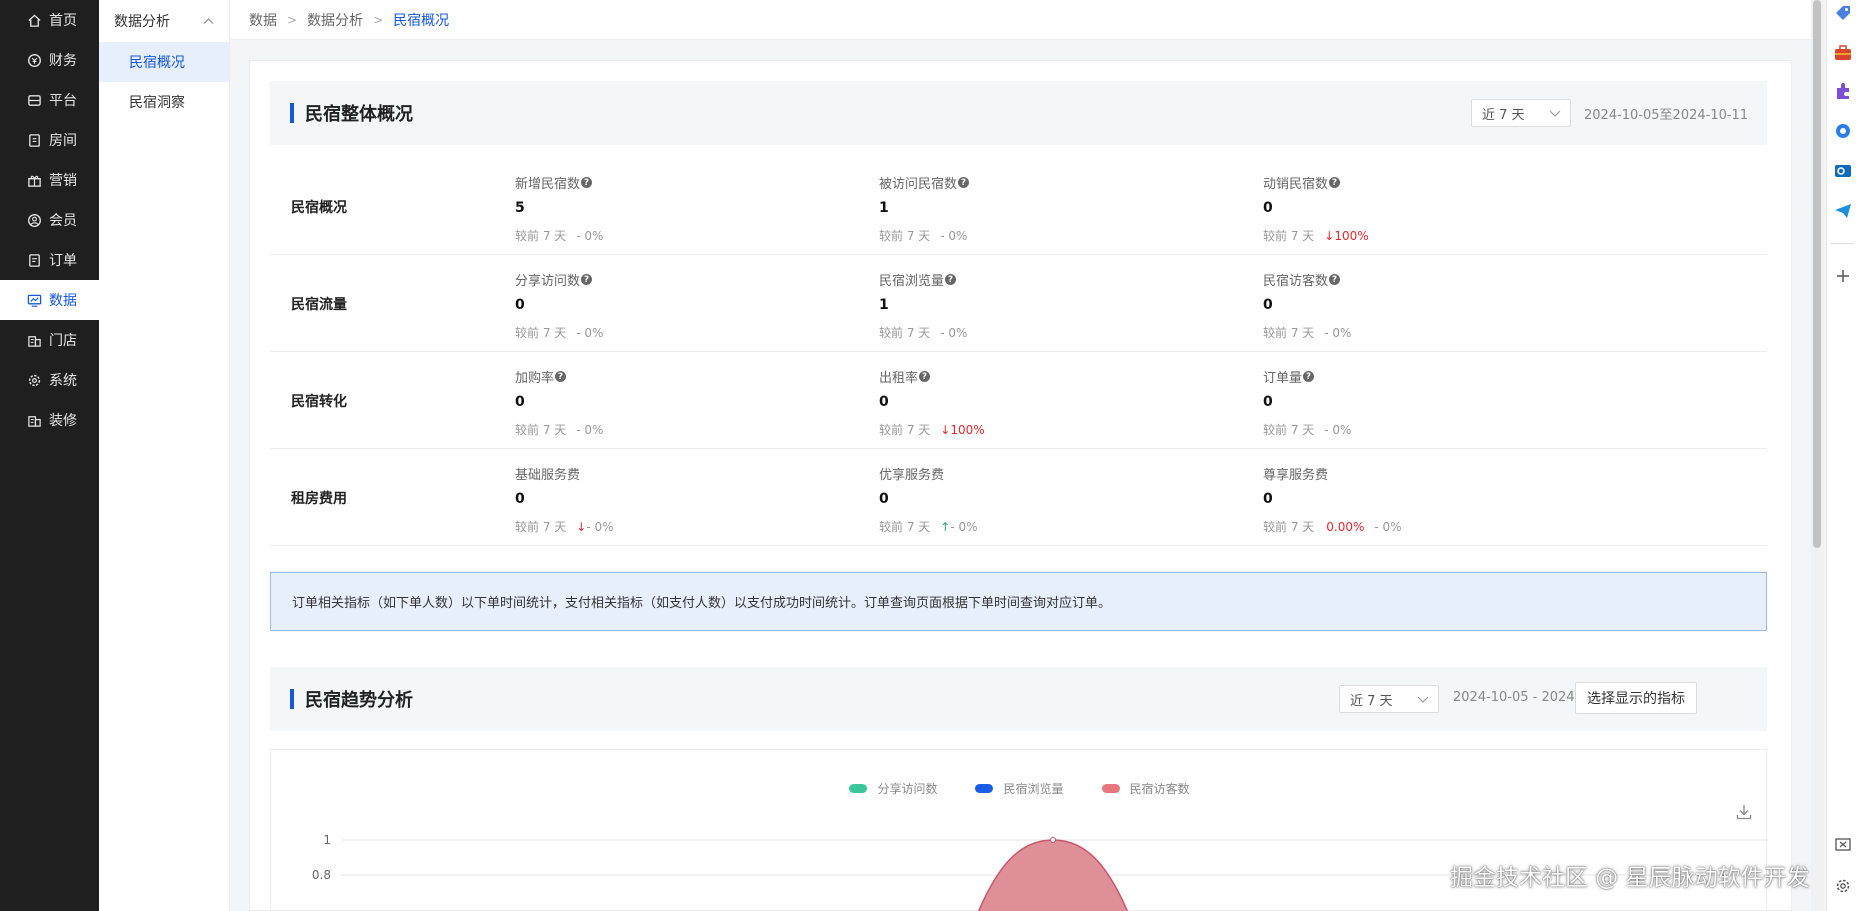 This screenshot has width=1860, height=911. I want to click on metric-compare: 较前 7 天 - 0%, so click(923, 332).